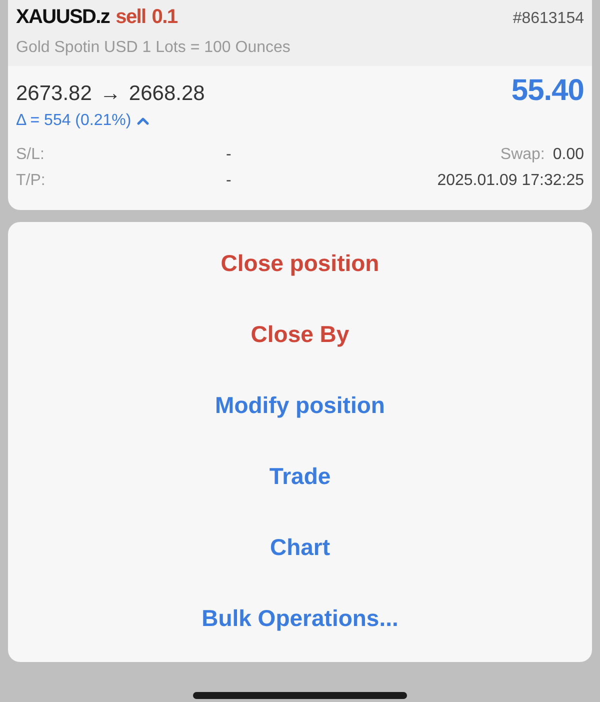 The image size is (600, 702). What do you see at coordinates (510, 181) in the screenshot?
I see `open-time: 2025.01.09 17:32:25` at bounding box center [510, 181].